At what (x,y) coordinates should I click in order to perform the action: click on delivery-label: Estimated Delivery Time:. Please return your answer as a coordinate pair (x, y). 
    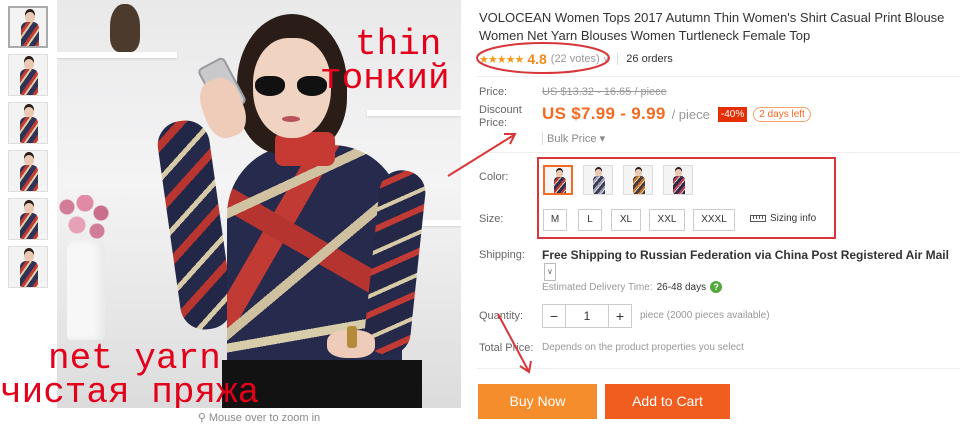
    Looking at the image, I should click on (597, 287).